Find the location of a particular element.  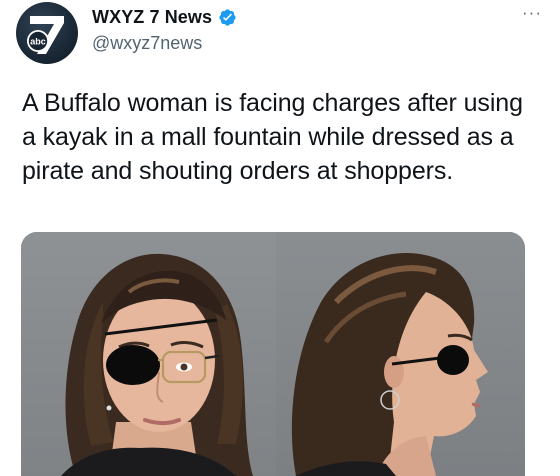

more-options-icon: ··· is located at coordinates (532, 12).